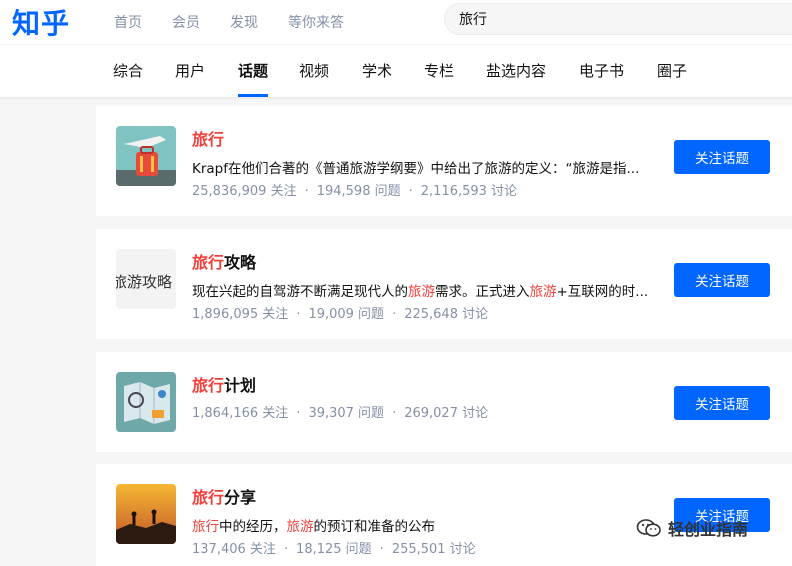  I want to click on topic-title: 旅行攻略, so click(224, 261).